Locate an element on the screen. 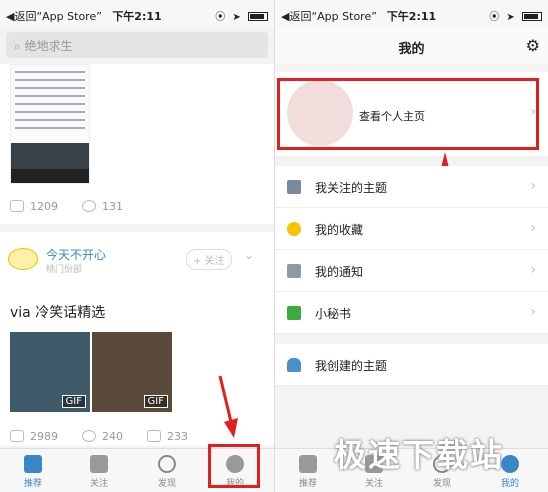  menu-item-label: 我的通知 is located at coordinates (339, 272).